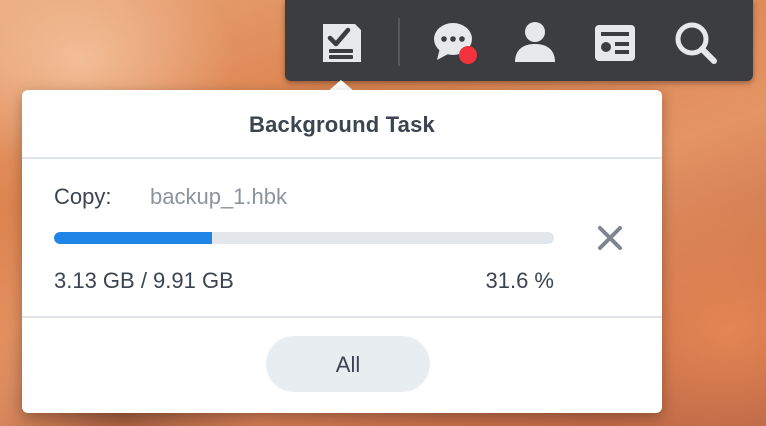 Image resolution: width=766 pixels, height=426 pixels. I want to click on progress-bar, so click(304, 238).